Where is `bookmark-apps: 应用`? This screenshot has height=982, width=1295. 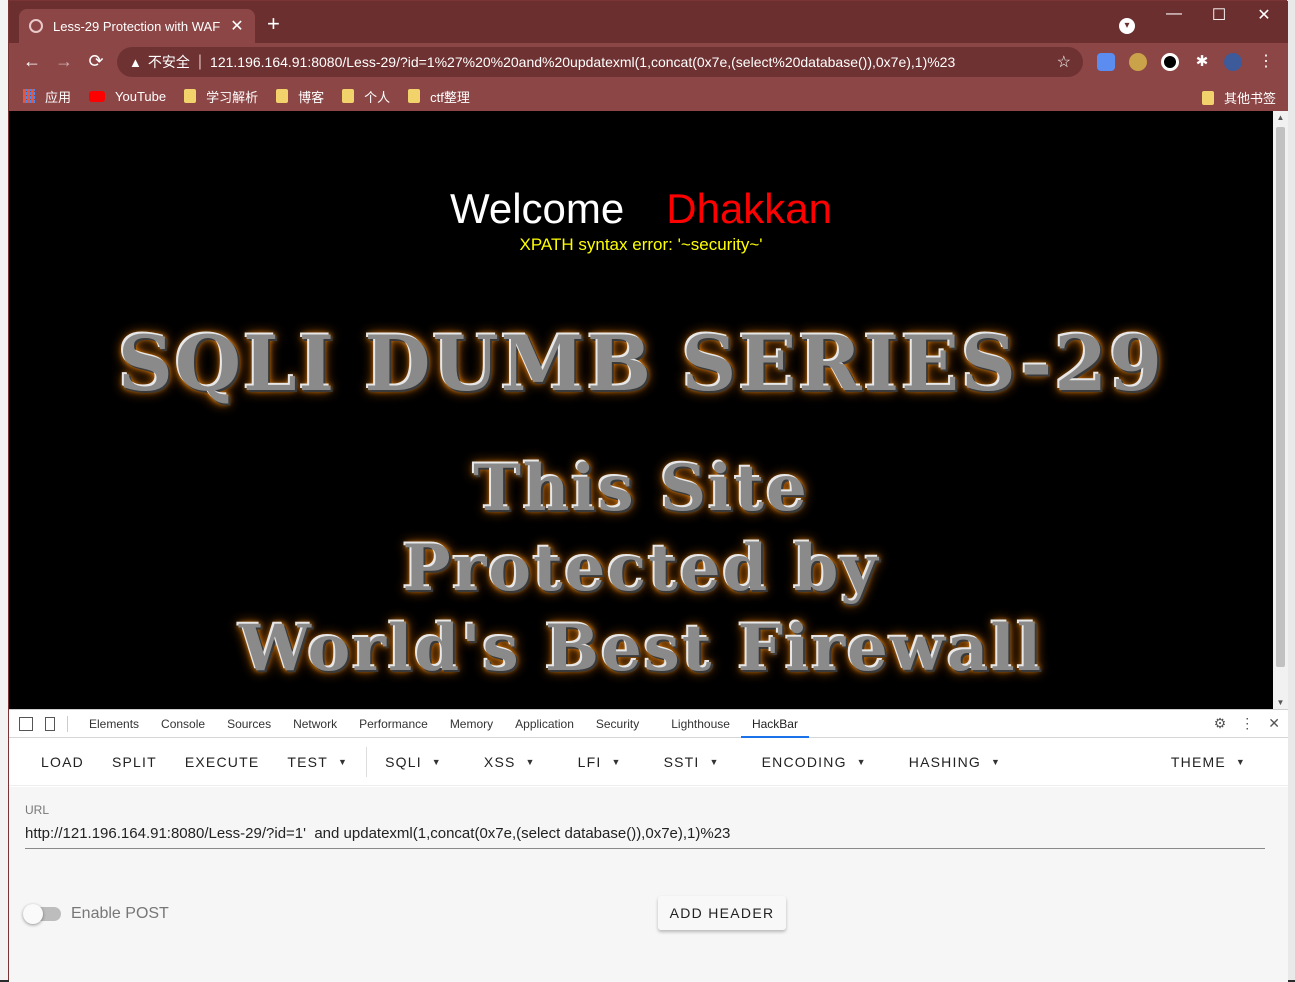
bookmark-apps: 应用 is located at coordinates (47, 96).